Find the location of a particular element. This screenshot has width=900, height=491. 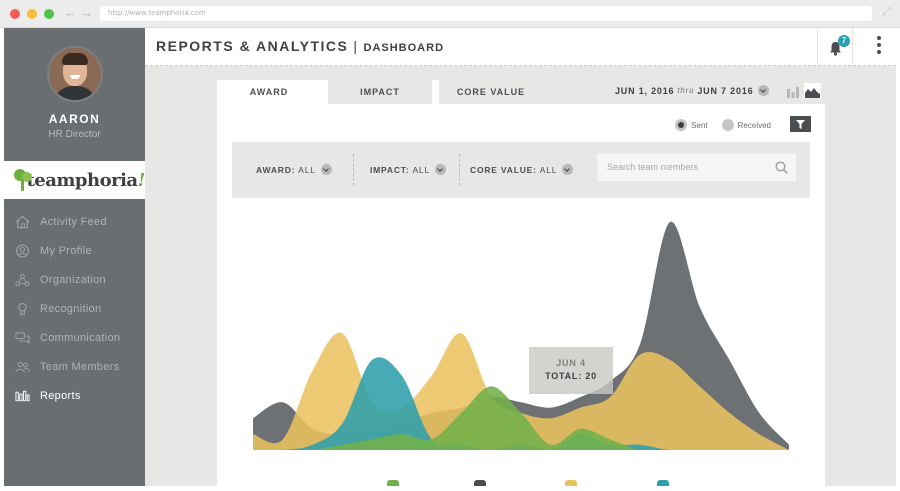

report-tabs: AWARD IMPACT CORE VALUE is located at coordinates (383, 92).